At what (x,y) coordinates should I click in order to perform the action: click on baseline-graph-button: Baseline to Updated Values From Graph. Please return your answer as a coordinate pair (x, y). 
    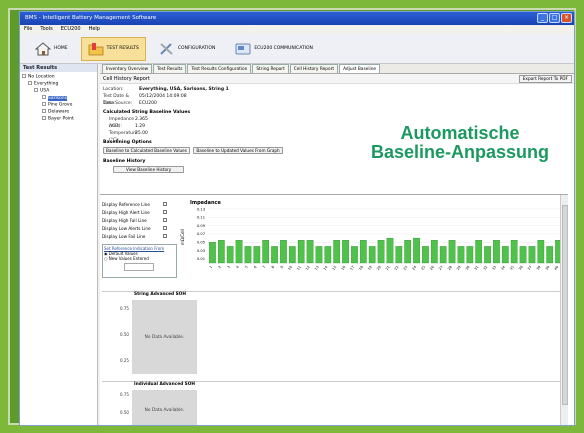
    Looking at the image, I should click on (238, 150).